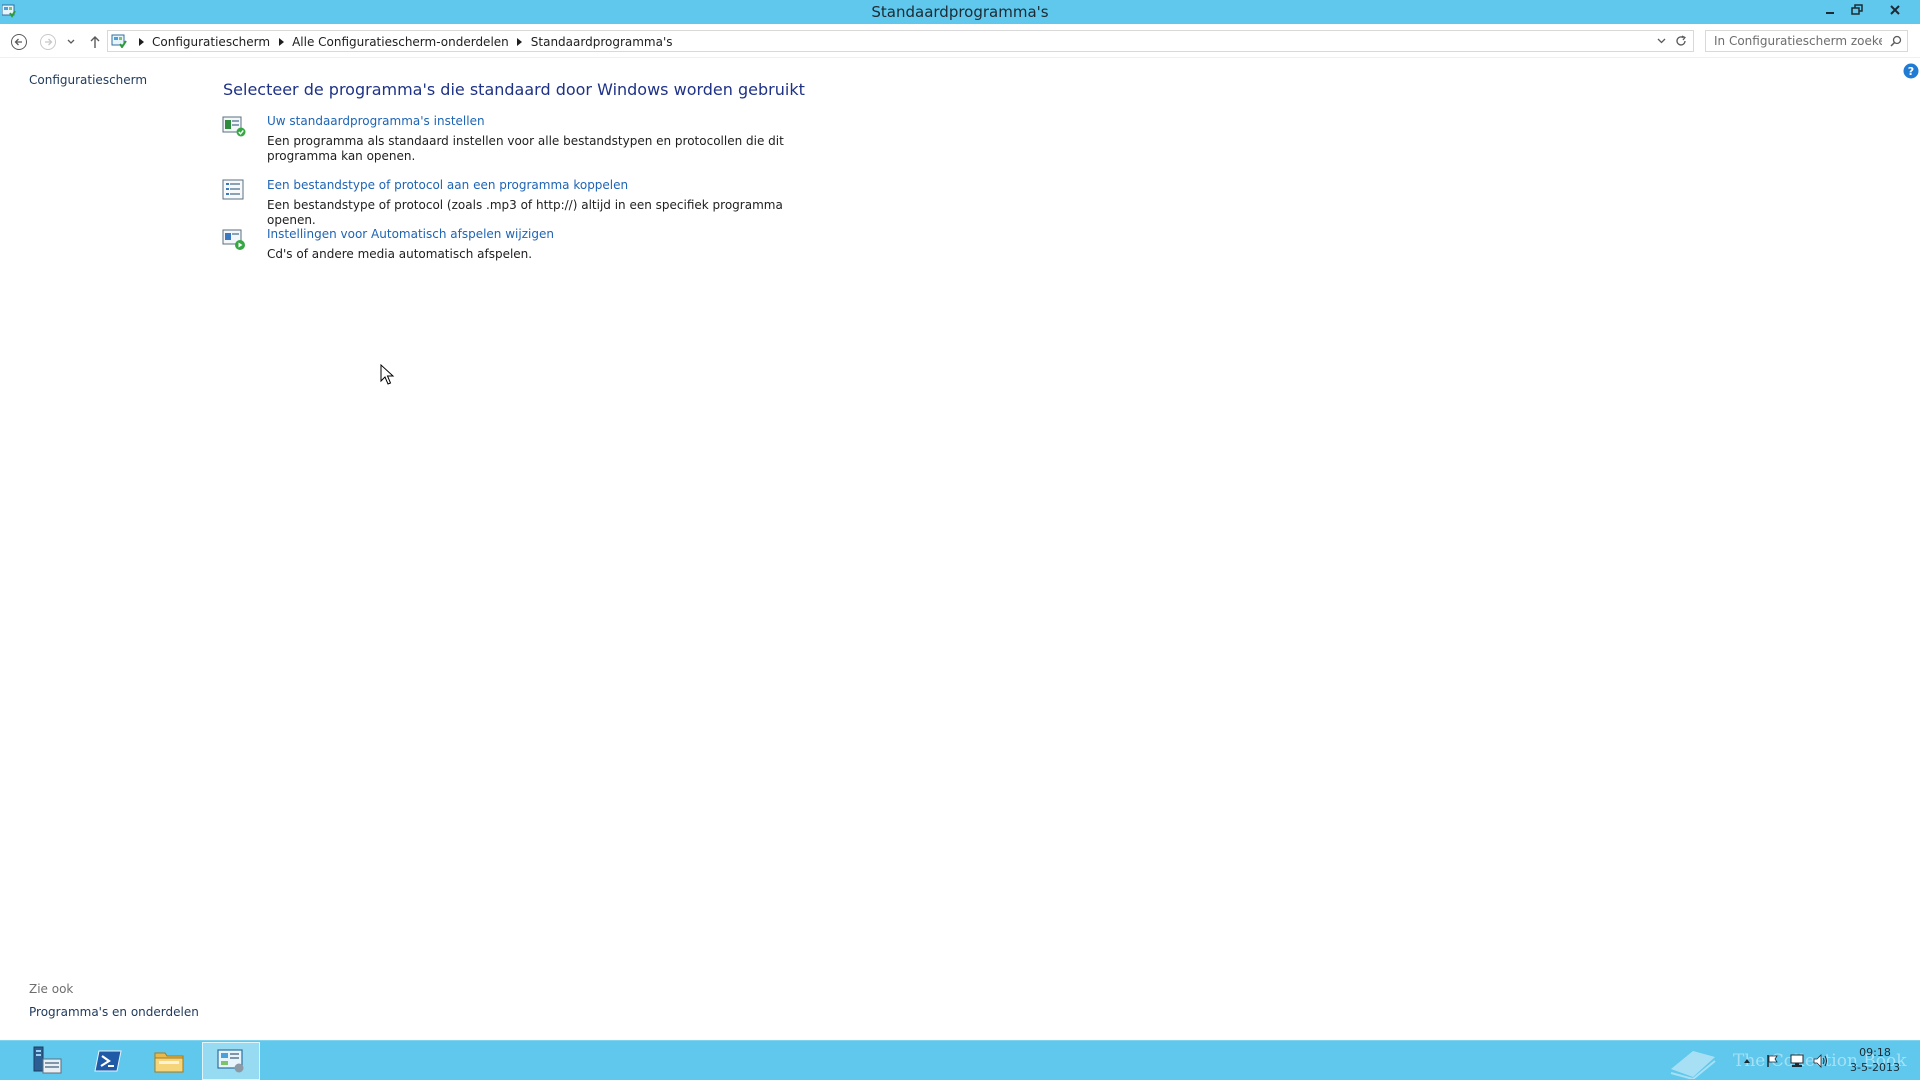 The image size is (1920, 1083). I want to click on arrow-left-icon, so click(19, 42).